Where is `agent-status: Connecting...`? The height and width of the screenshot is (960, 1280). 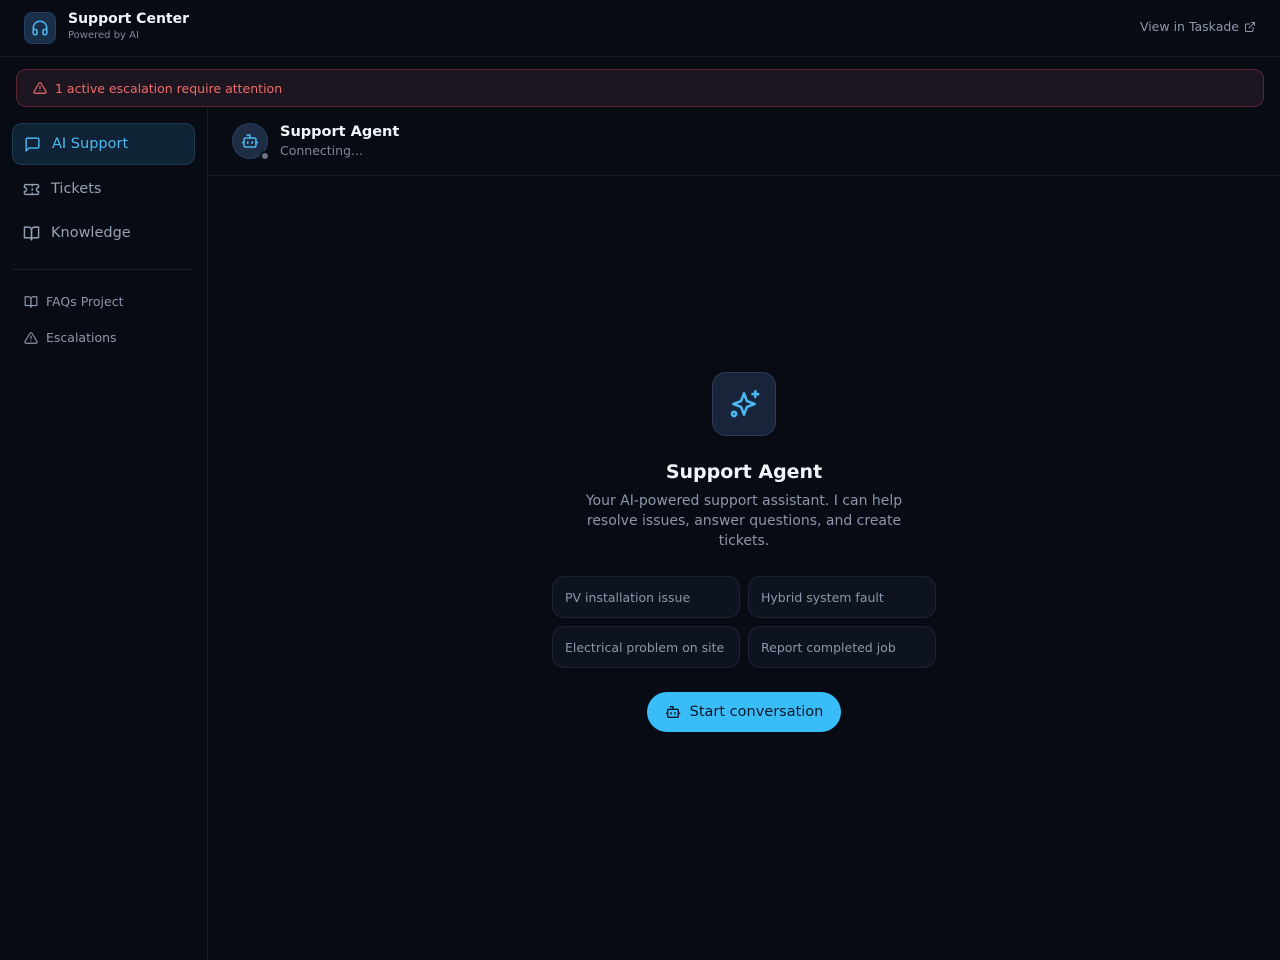 agent-status: Connecting... is located at coordinates (321, 150).